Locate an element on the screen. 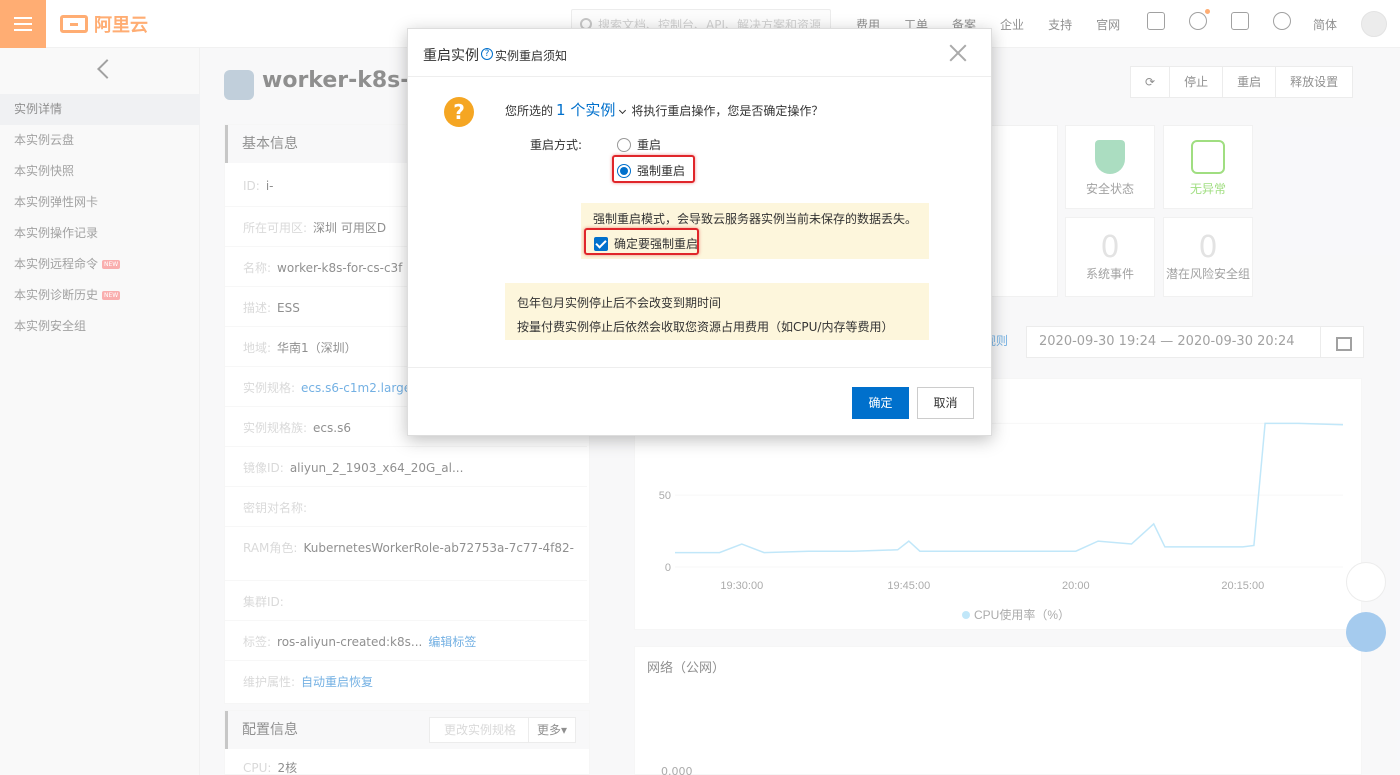 This screenshot has width=1400, height=775. question-help-icon: ? is located at coordinates (487, 54).